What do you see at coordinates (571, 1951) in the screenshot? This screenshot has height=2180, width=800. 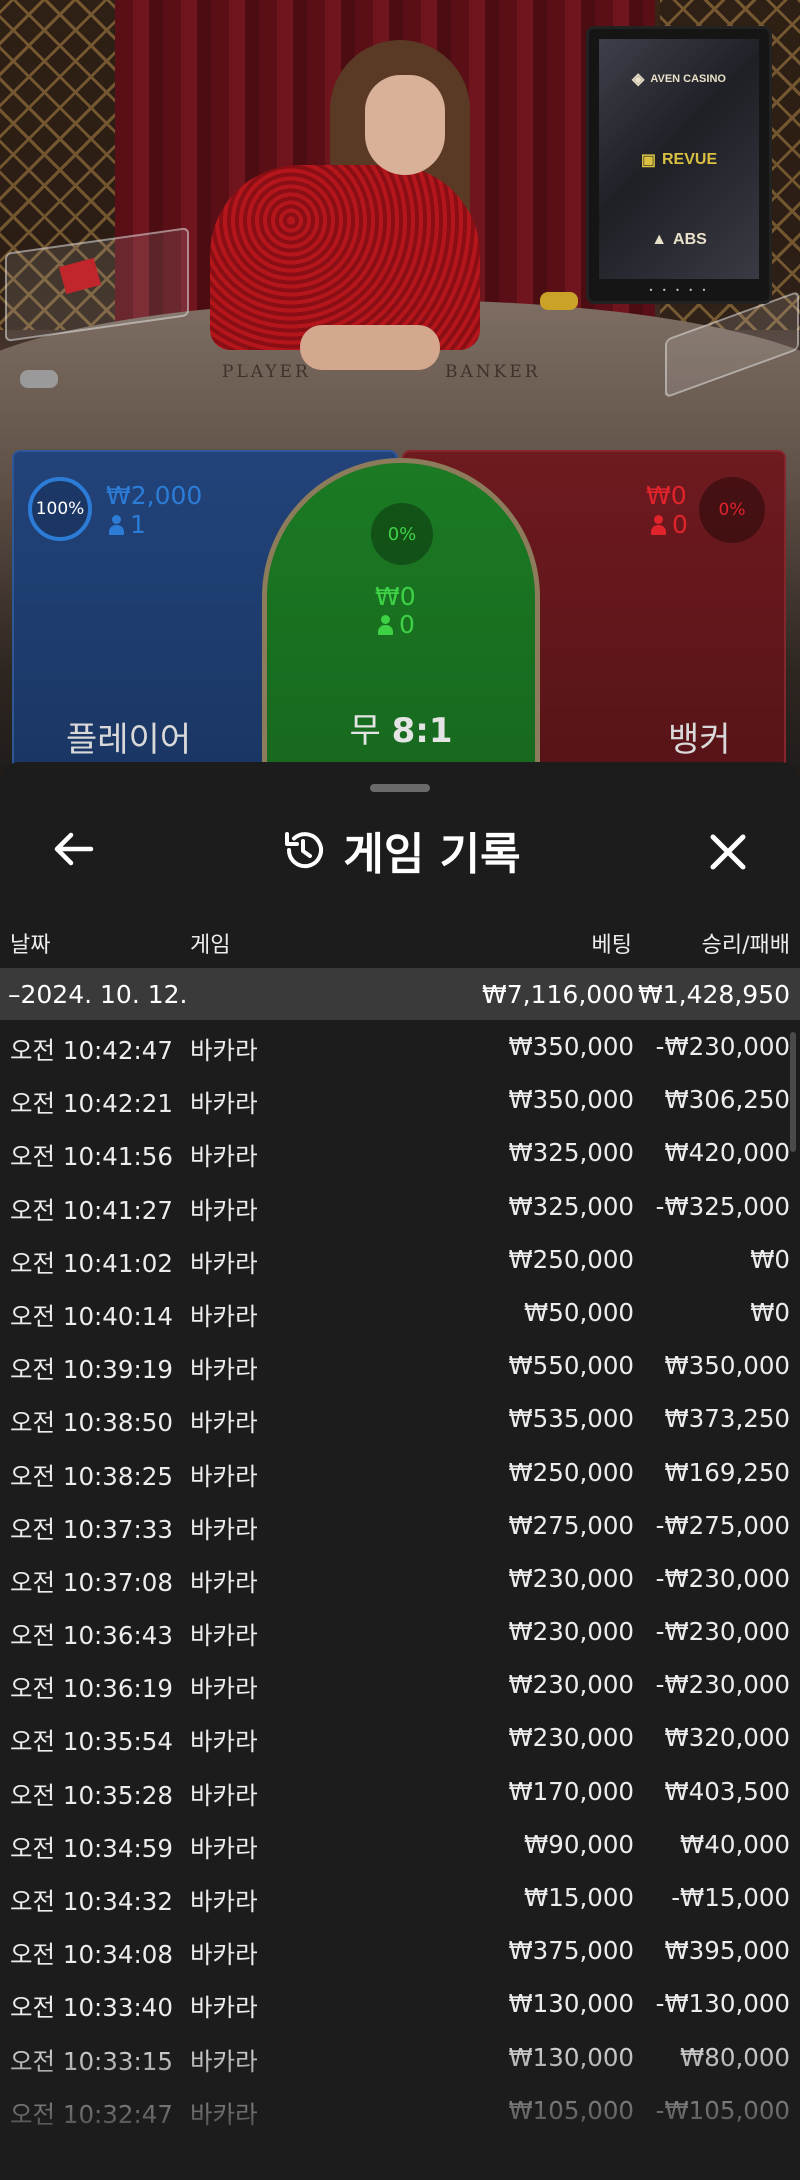 I see `row-bet: ₩375,000` at bounding box center [571, 1951].